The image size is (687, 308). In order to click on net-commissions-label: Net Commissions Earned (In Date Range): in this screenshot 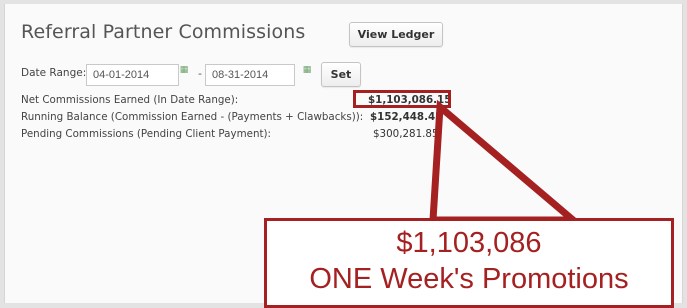, I will do `click(130, 100)`.